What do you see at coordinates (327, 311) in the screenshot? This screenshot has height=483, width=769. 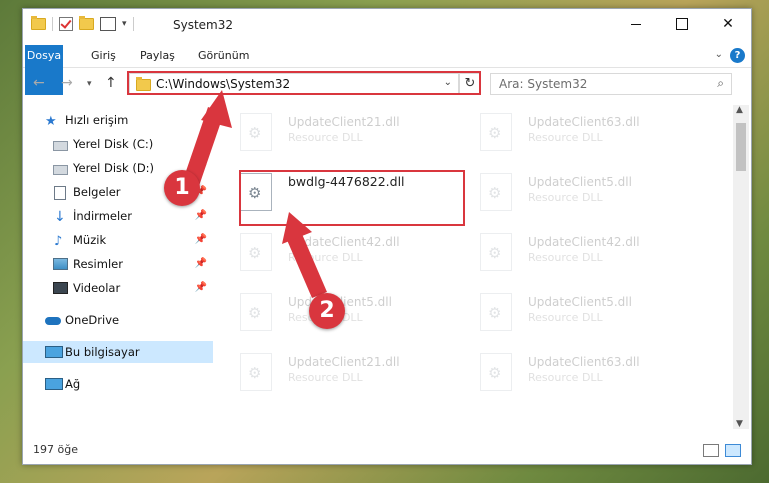 I see `step-2-badge: 2` at bounding box center [327, 311].